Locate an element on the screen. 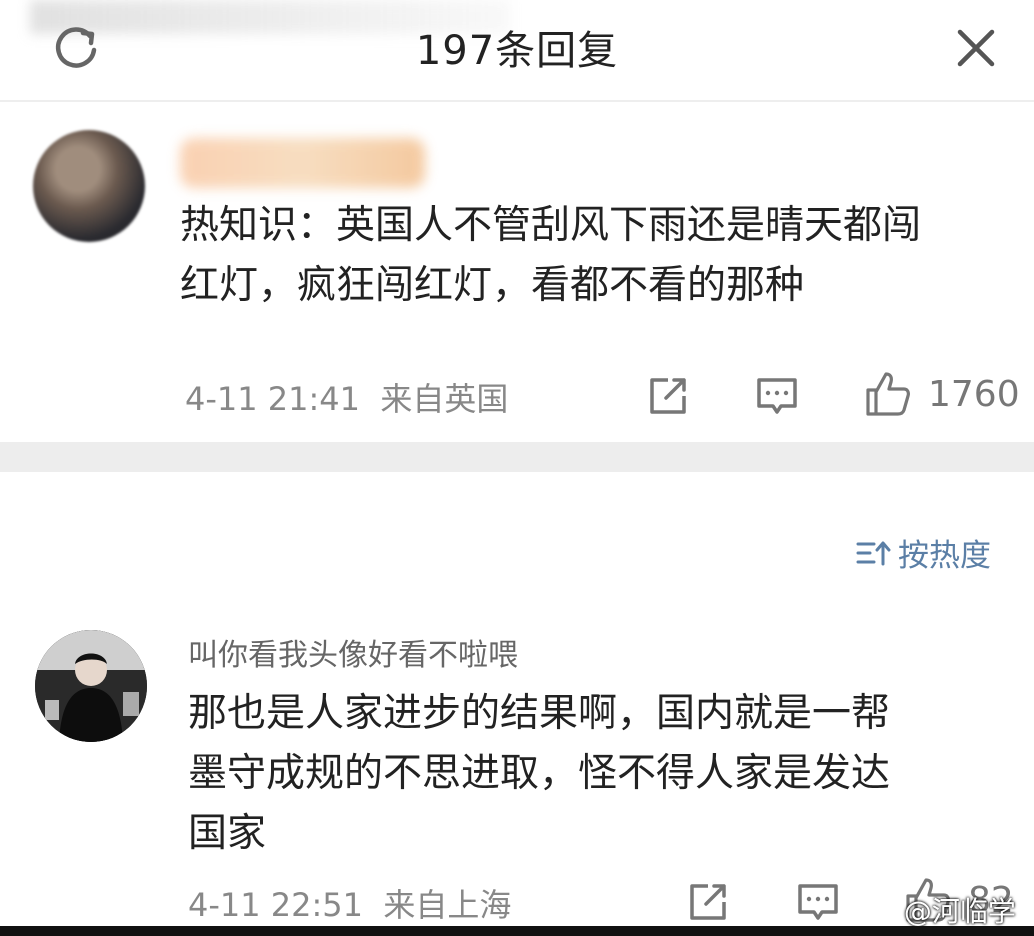  bottom-edge is located at coordinates (517, 931).